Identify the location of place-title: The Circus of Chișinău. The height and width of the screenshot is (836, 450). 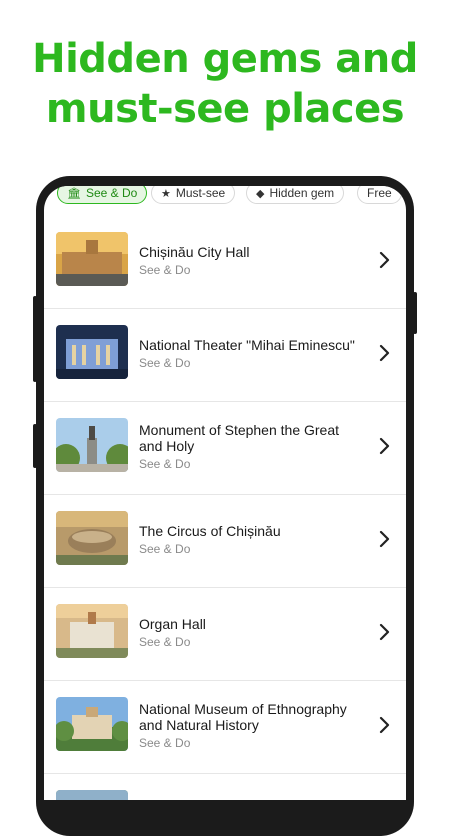
(210, 530).